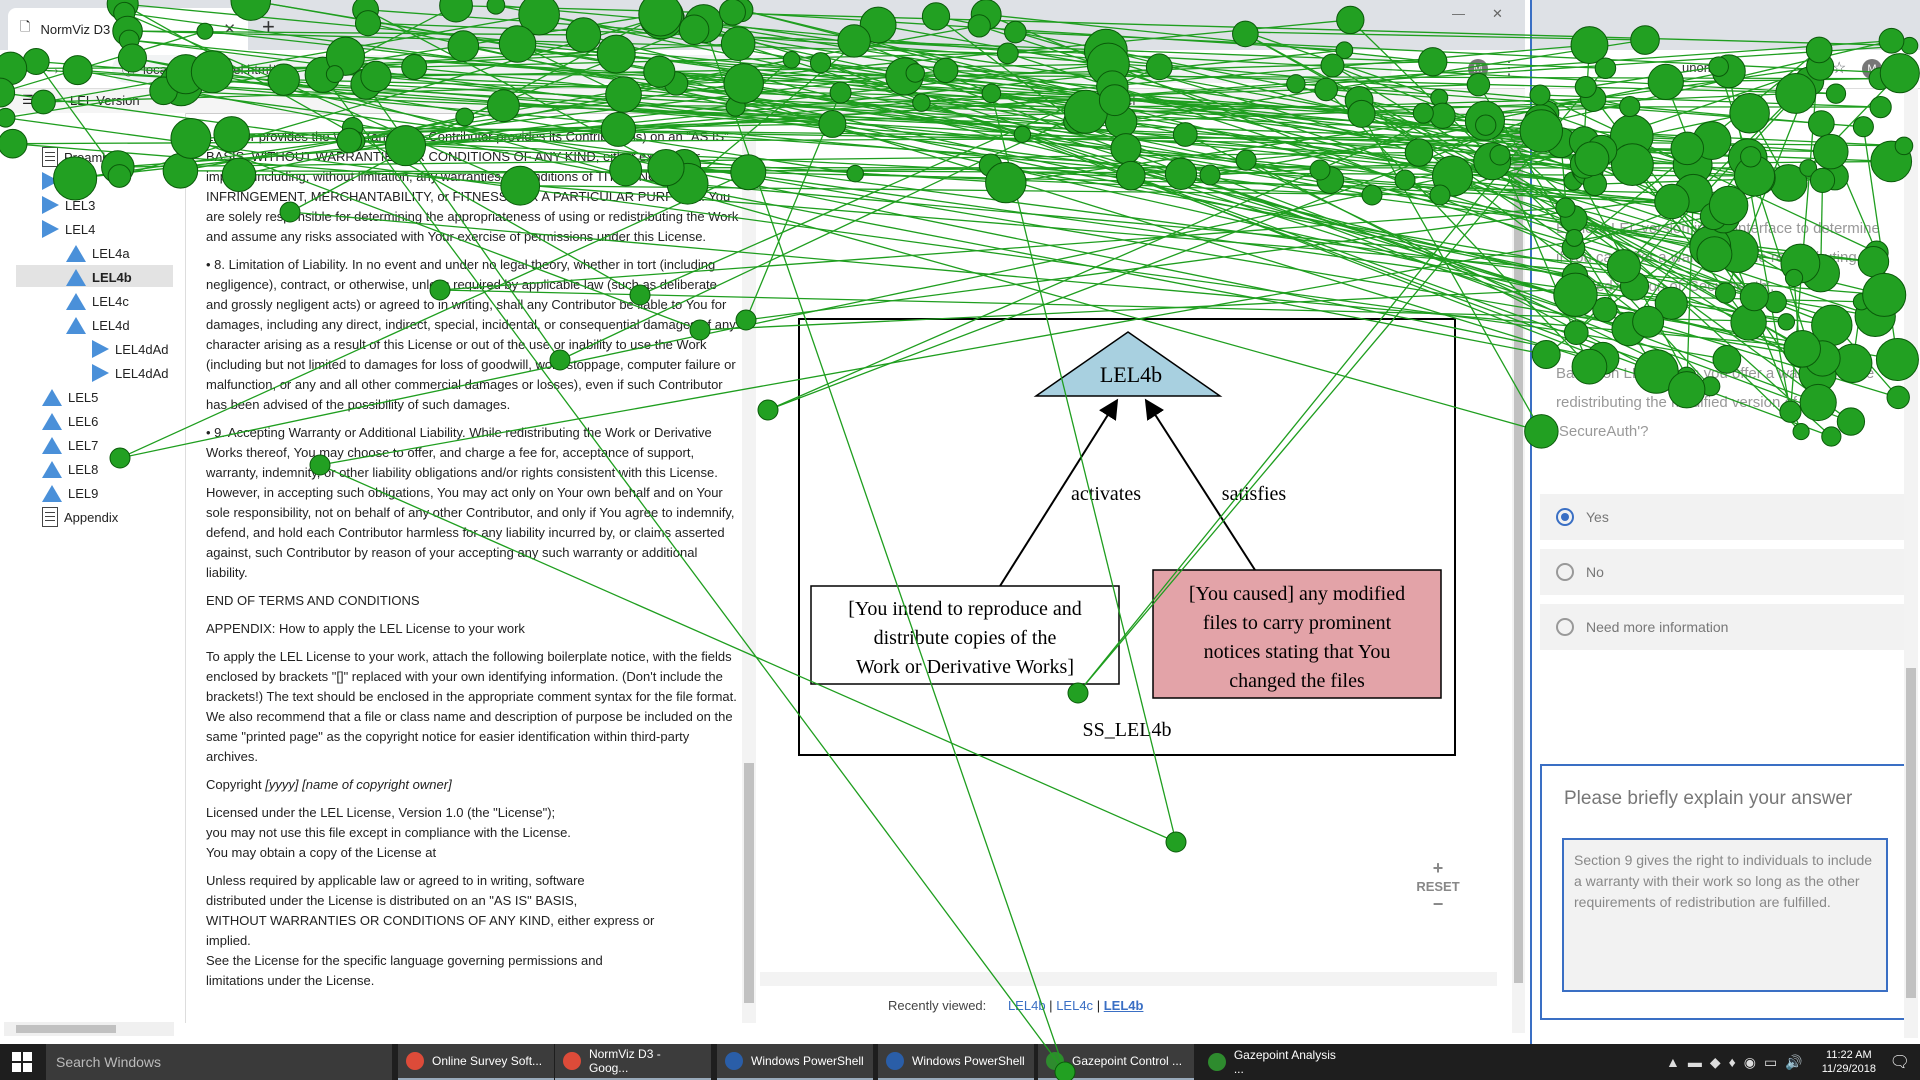  What do you see at coordinates (1217, 1062) in the screenshot?
I see `gazepoint-icon` at bounding box center [1217, 1062].